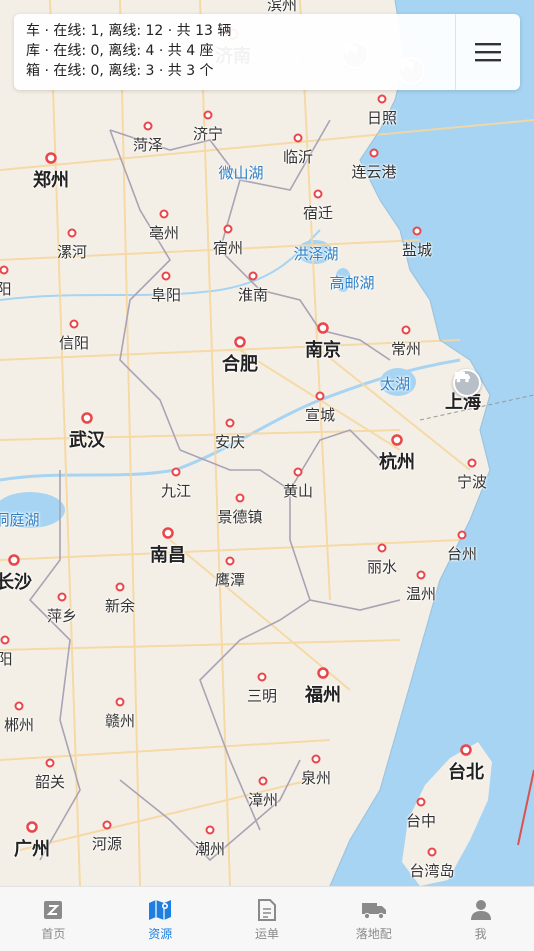  I want to click on city-label-lianyungang: 连云港, so click(374, 172).